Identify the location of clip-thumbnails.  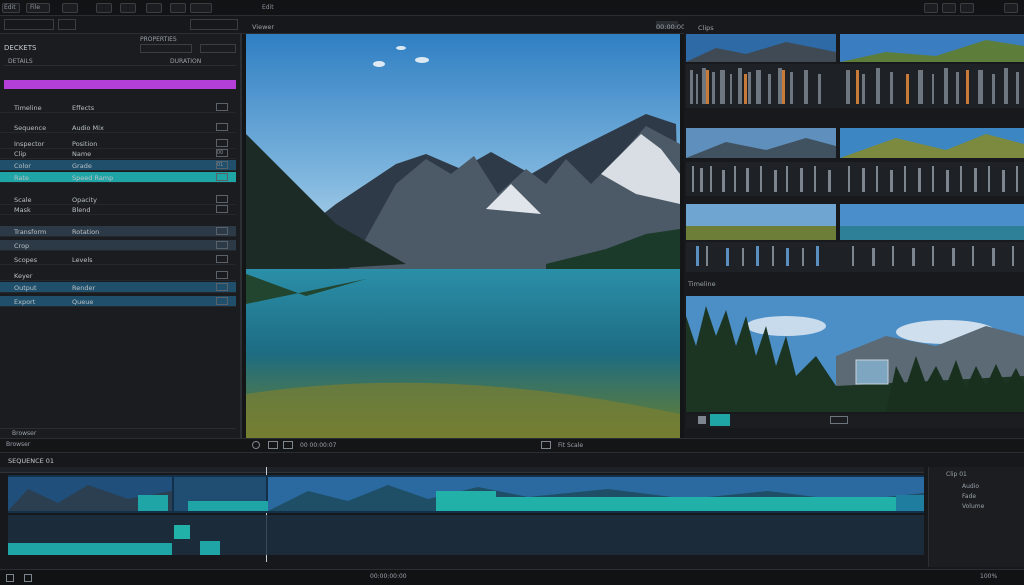
(855, 165).